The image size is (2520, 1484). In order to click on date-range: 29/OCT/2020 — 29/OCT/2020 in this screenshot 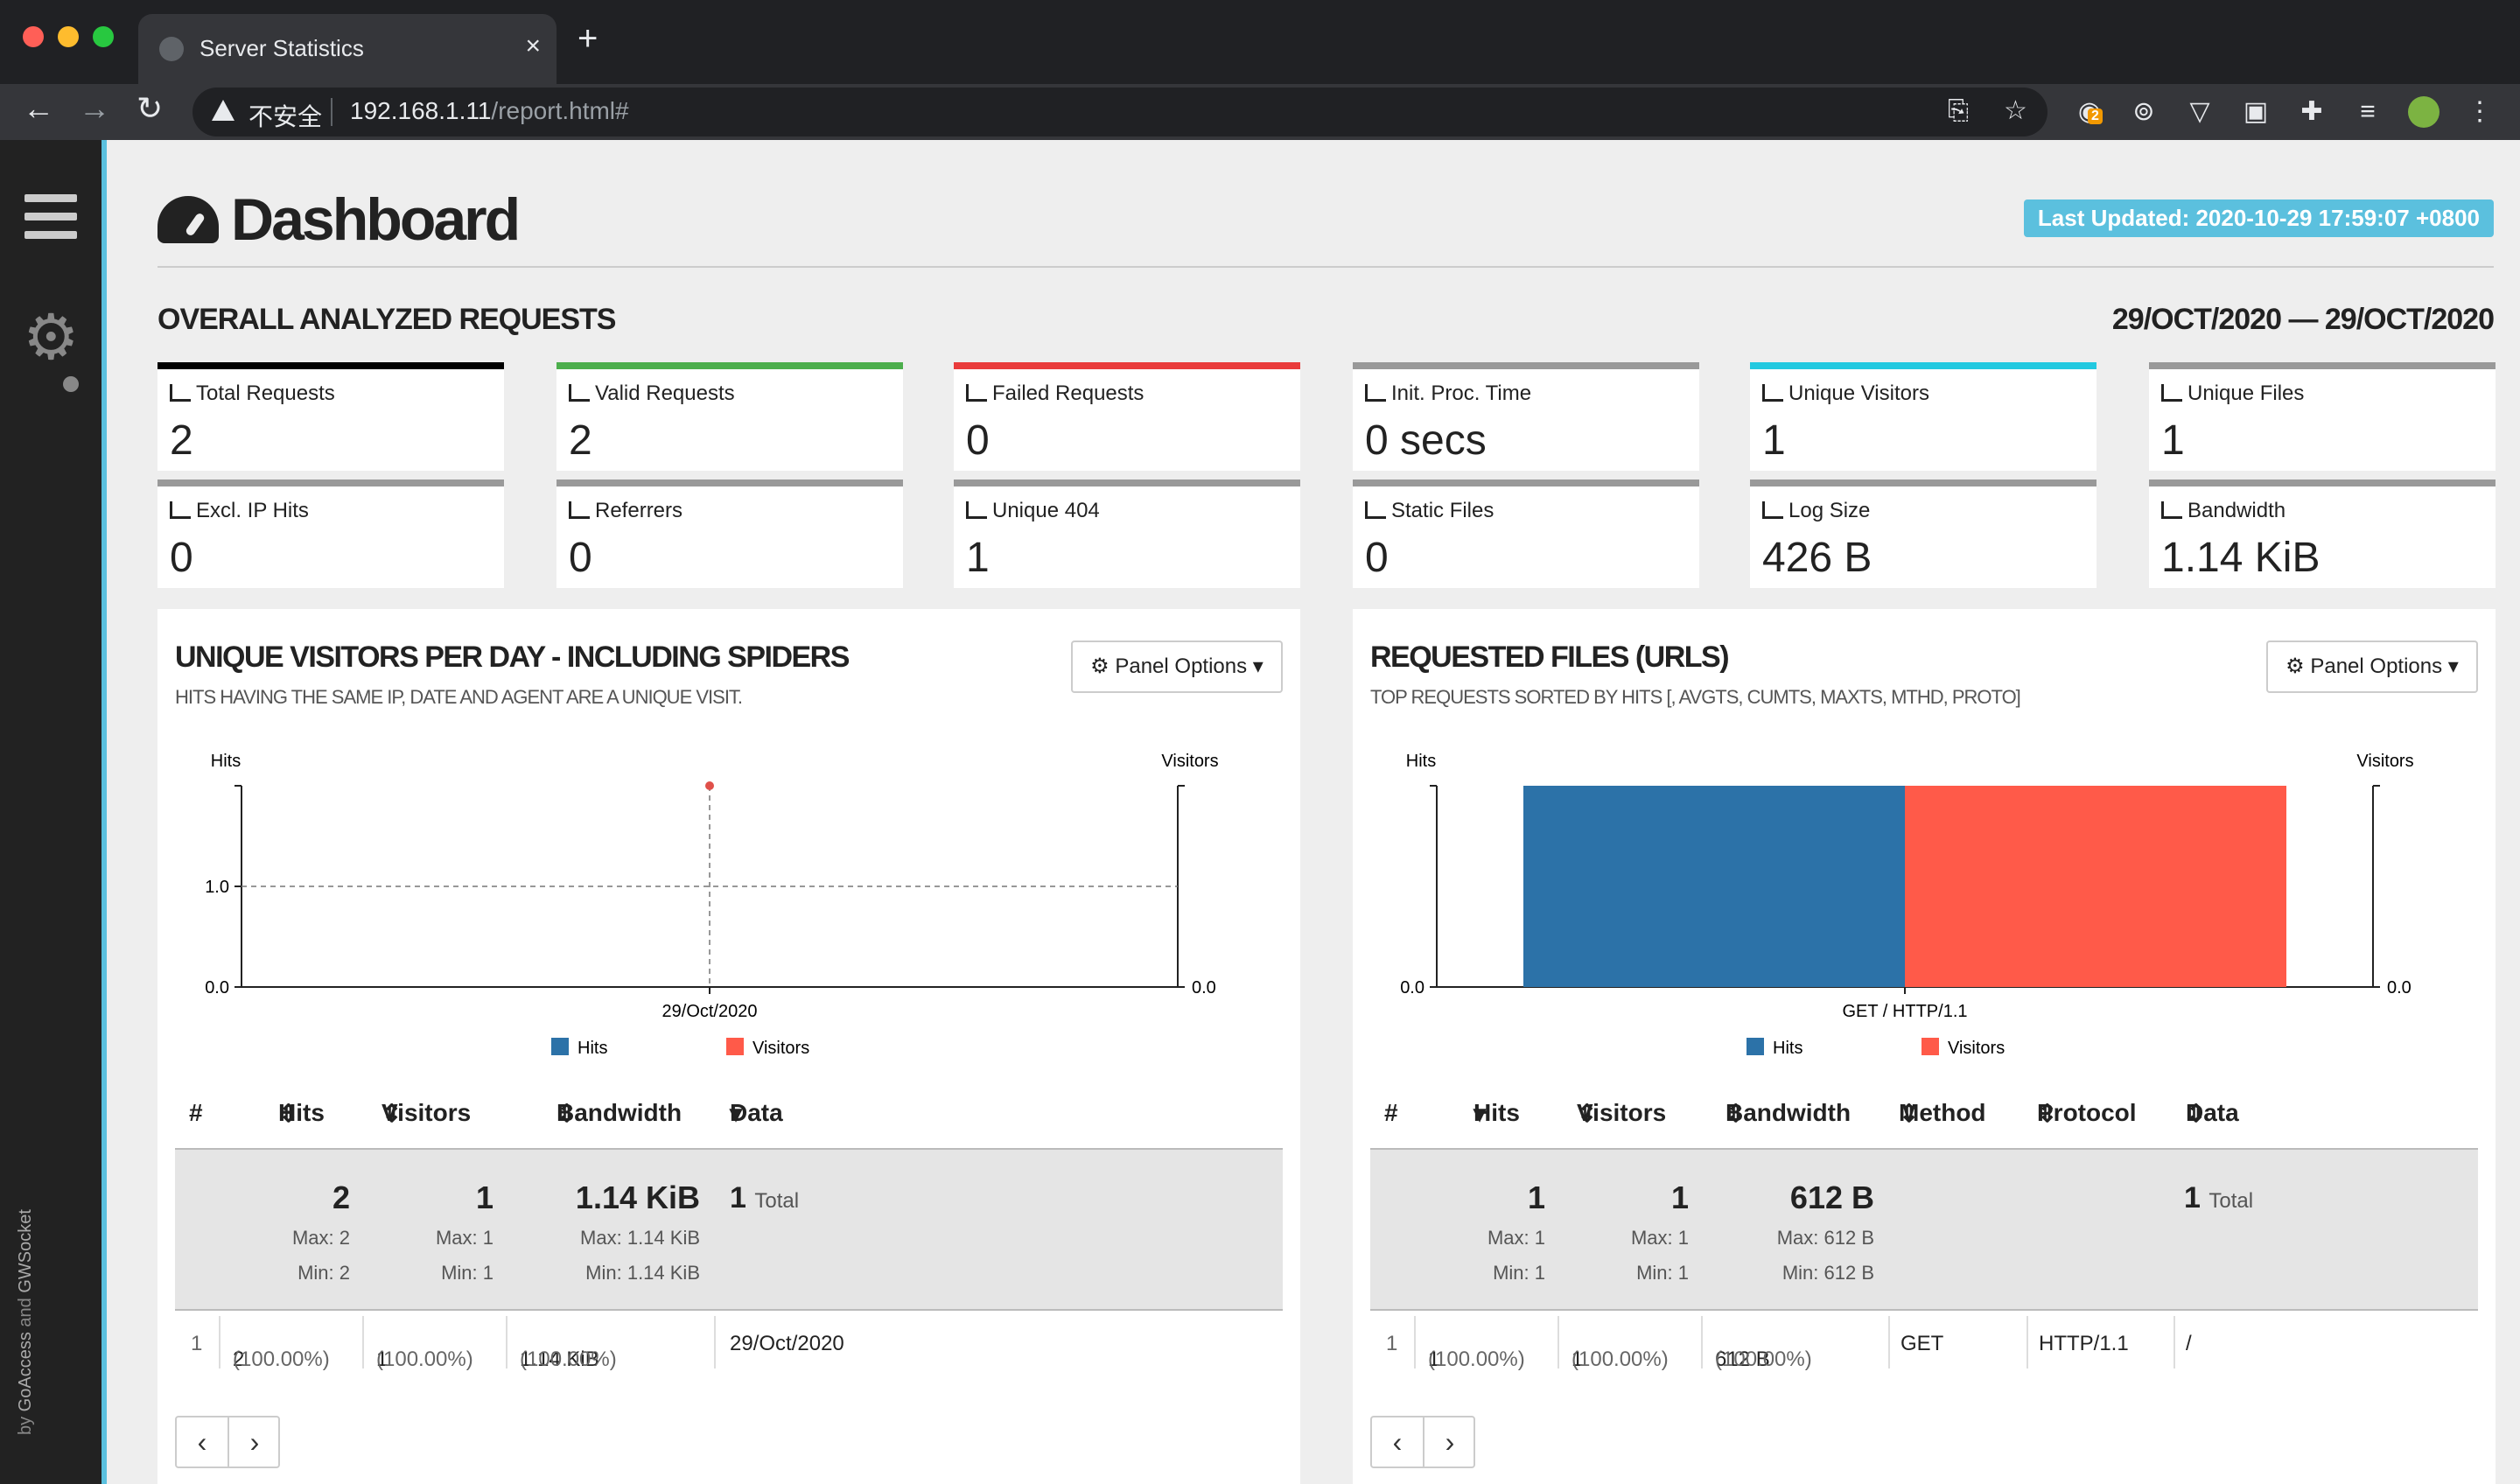, I will do `click(2303, 319)`.